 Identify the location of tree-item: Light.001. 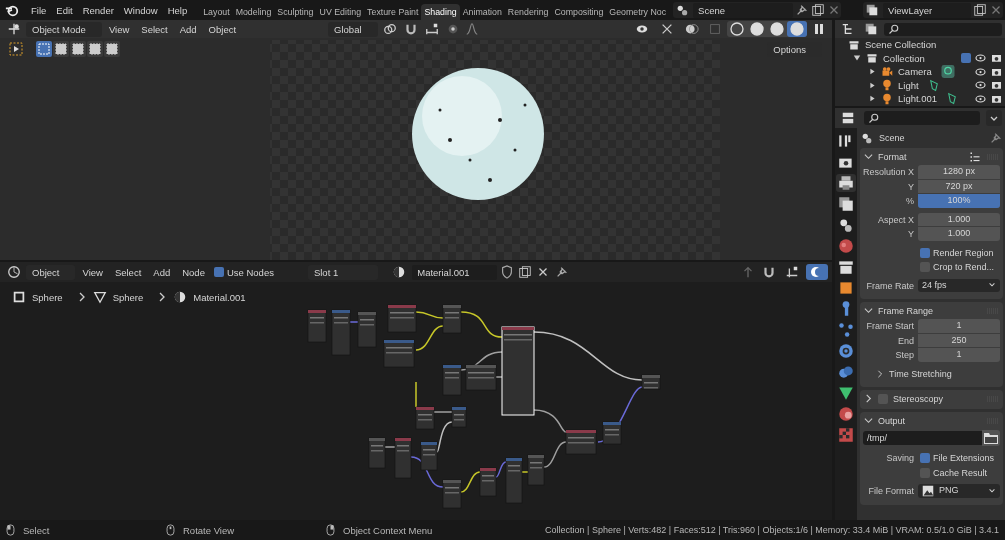
(918, 99).